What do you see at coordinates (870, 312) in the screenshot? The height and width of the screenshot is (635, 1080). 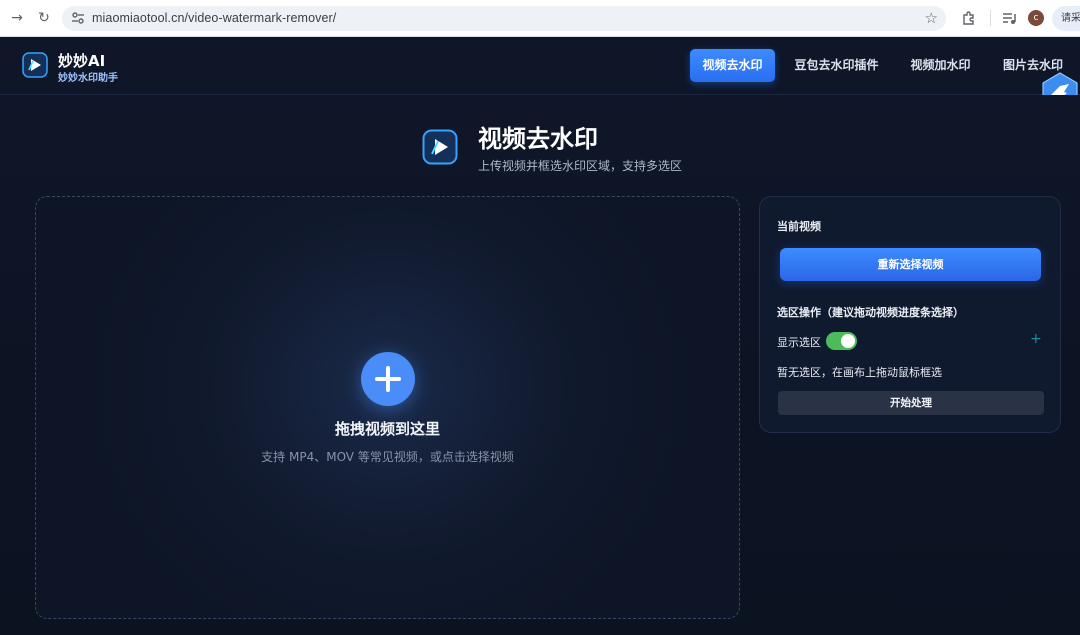 I see `selection-ops-label: 选区操作（建议拖动视频进度条选择）` at bounding box center [870, 312].